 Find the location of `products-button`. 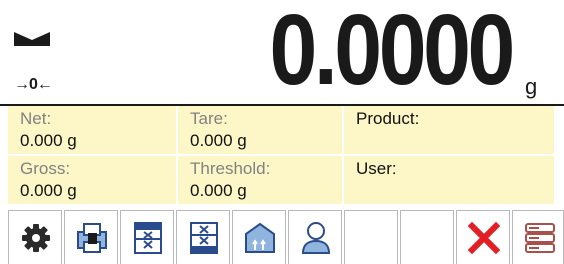

products-button is located at coordinates (259, 237).